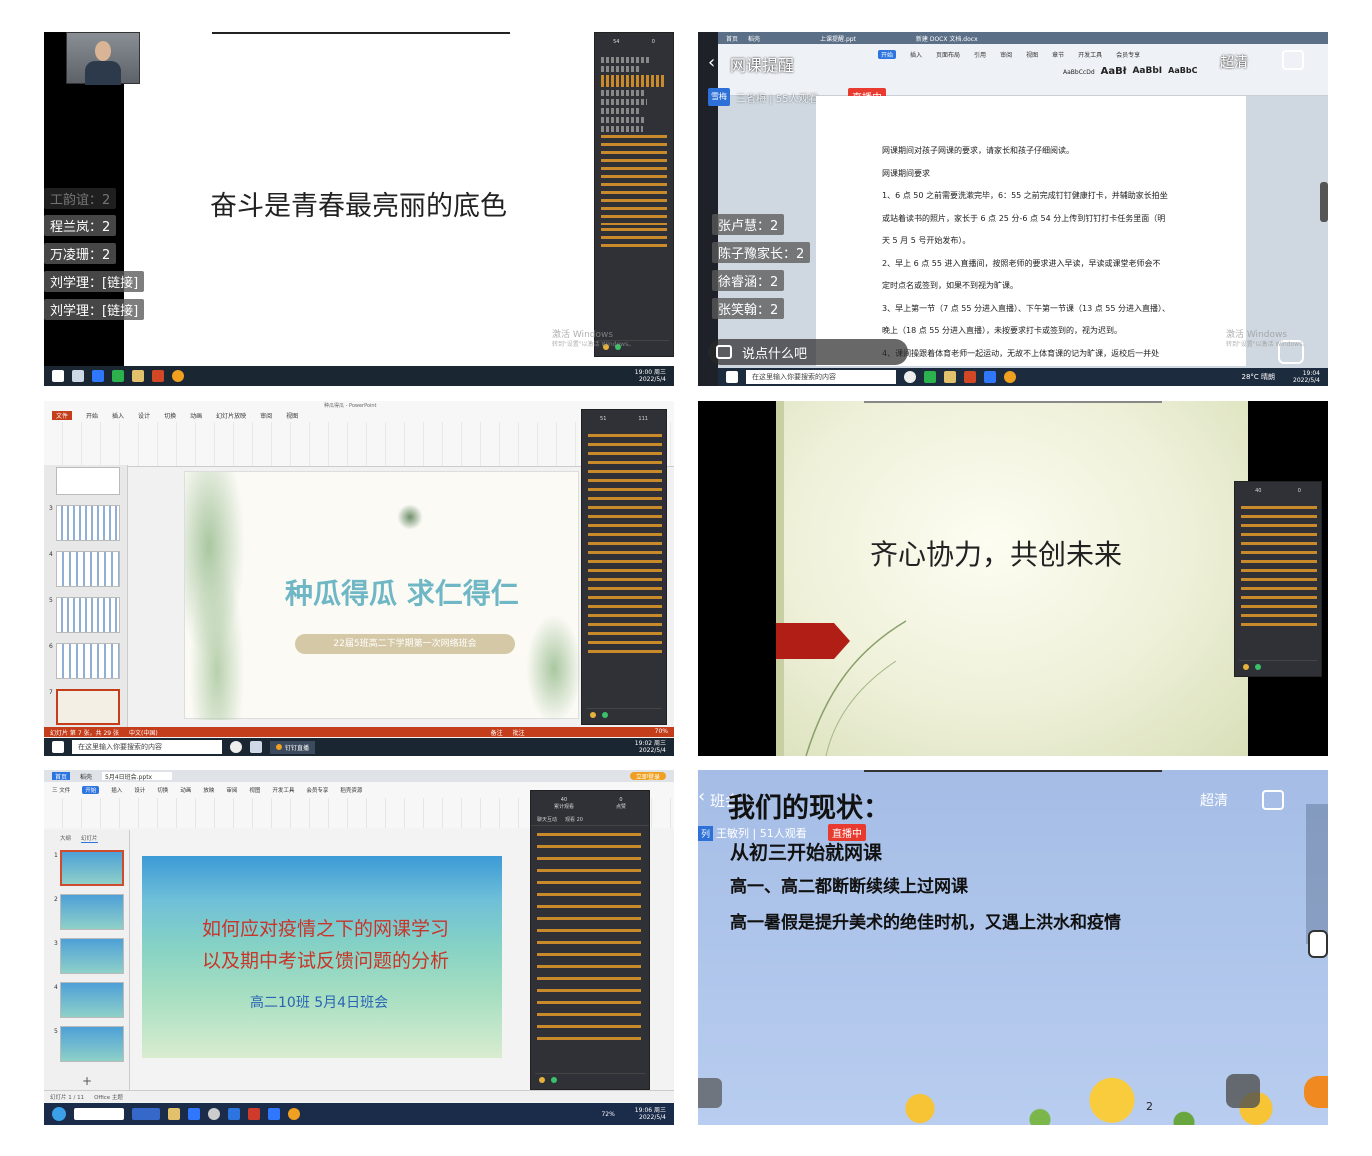  What do you see at coordinates (1147, 71) in the screenshot?
I see `style-heading2: AaBbI` at bounding box center [1147, 71].